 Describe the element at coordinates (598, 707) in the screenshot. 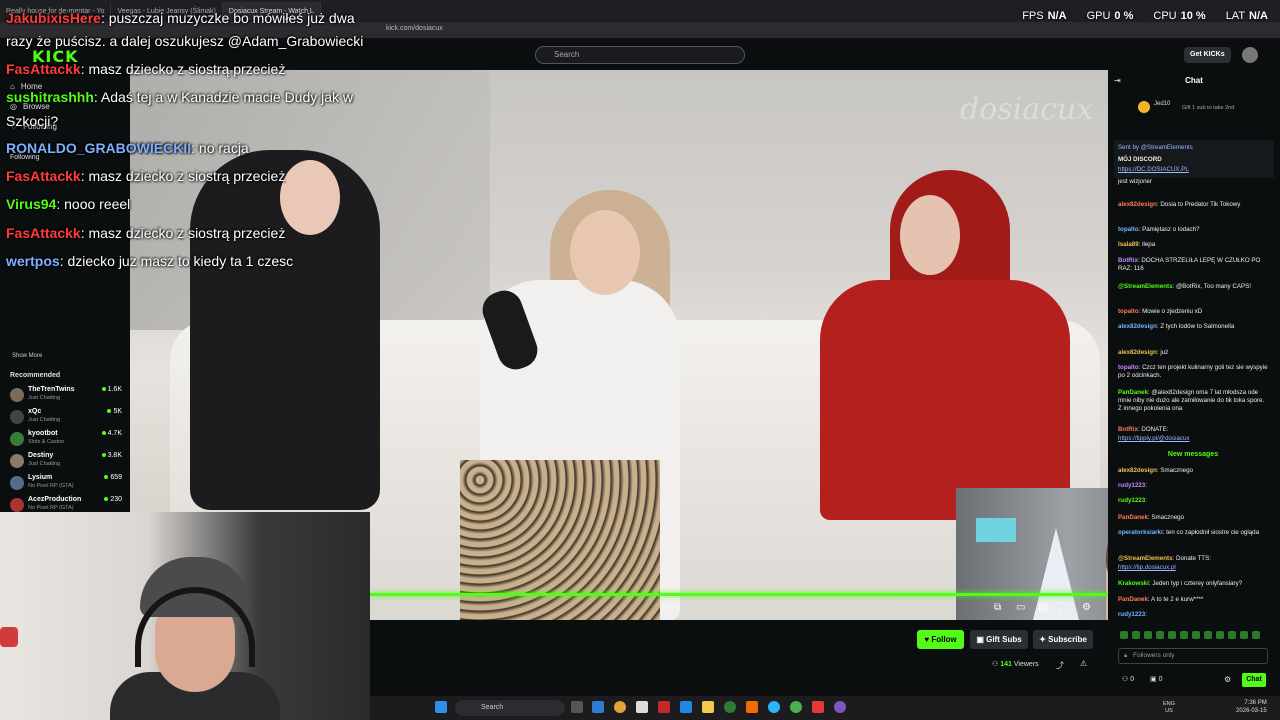

I see `vscode-icon` at that location.